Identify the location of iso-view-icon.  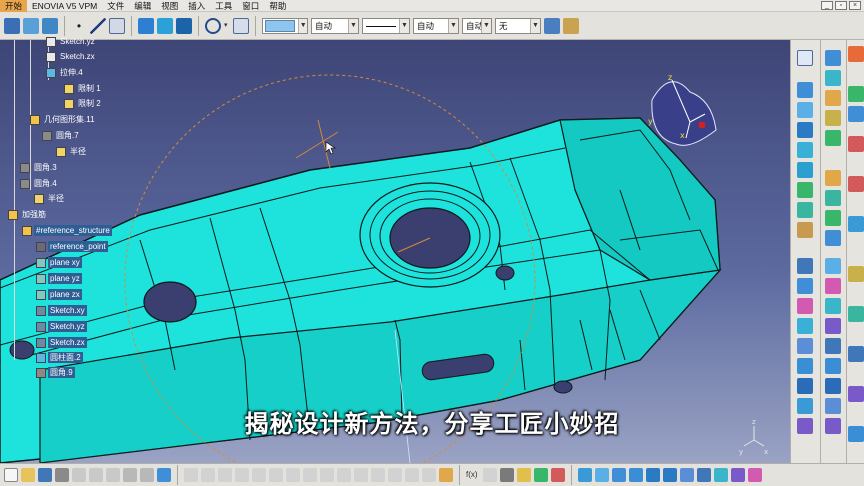
(704, 475).